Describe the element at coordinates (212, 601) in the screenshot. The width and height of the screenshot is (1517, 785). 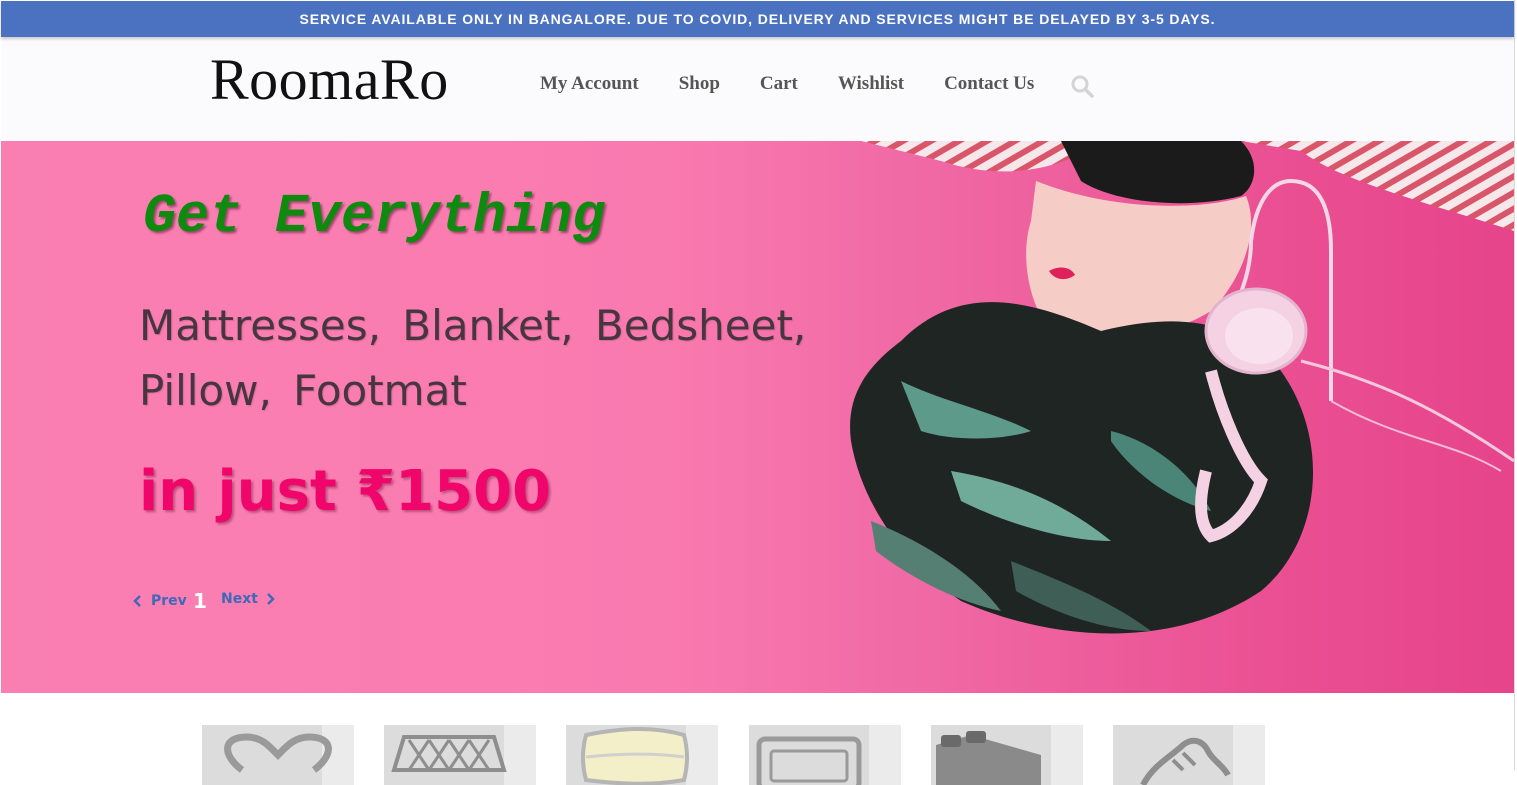
I see `slider-nav: Prev 1 Next` at that location.